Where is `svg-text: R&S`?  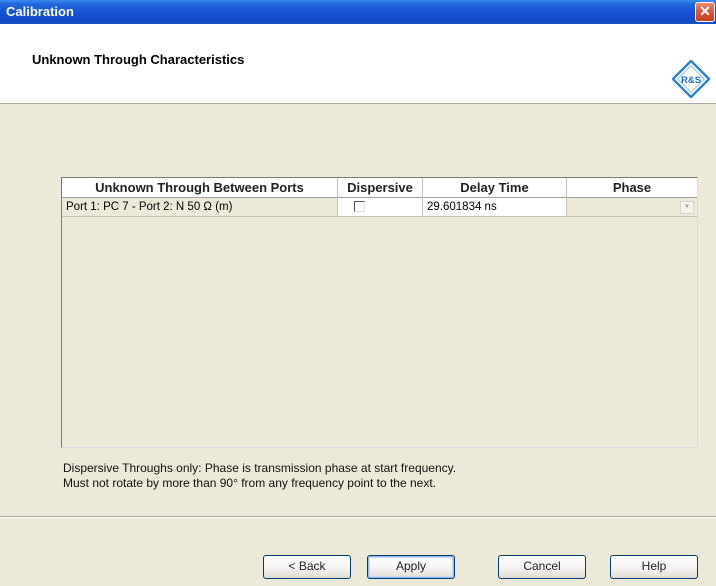 svg-text: R&S is located at coordinates (691, 80).